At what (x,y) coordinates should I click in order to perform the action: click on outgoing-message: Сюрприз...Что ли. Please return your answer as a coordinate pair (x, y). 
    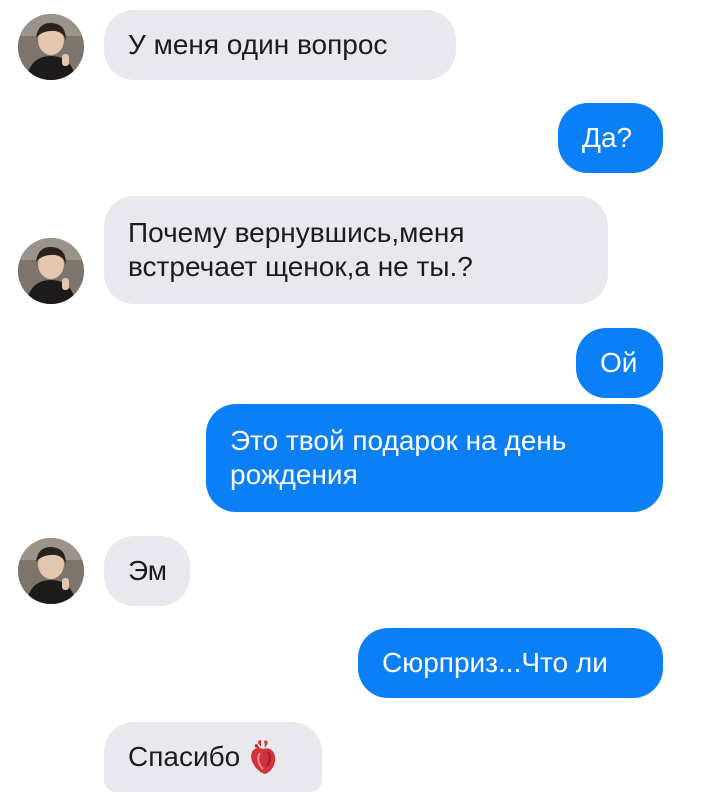
    Looking at the image, I should click on (510, 663).